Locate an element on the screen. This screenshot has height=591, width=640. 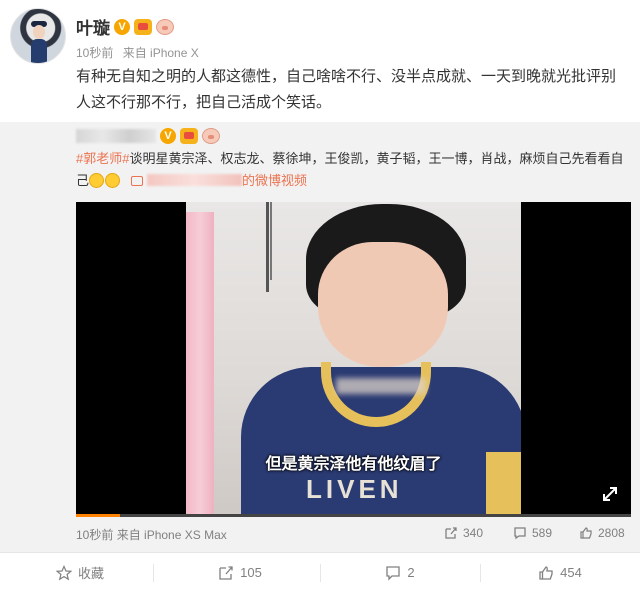
avatar-uniform is located at coordinates (39, 51).